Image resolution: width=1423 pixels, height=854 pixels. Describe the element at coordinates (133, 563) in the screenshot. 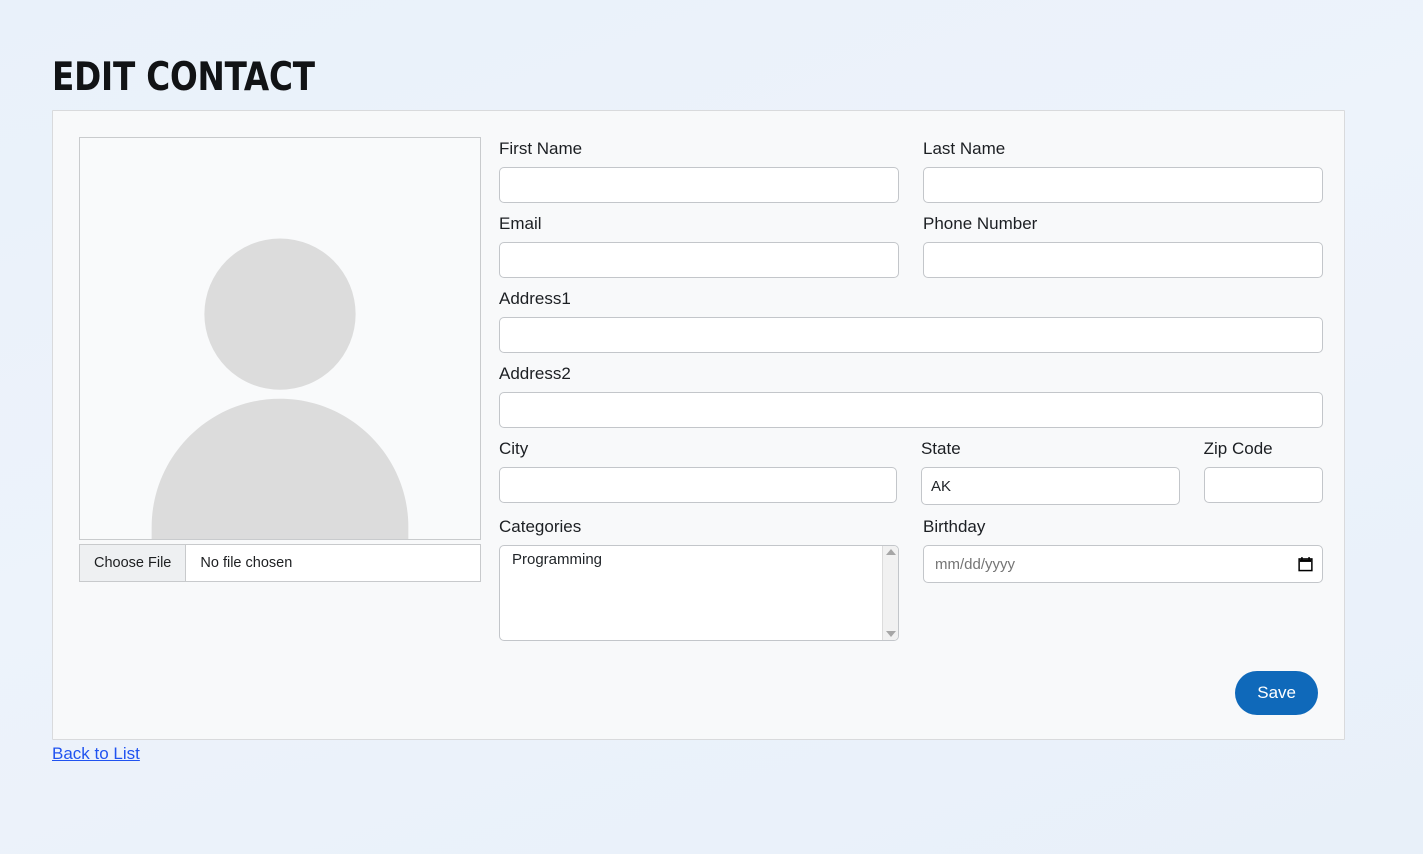

I see `choose-file-button: Choose File` at that location.